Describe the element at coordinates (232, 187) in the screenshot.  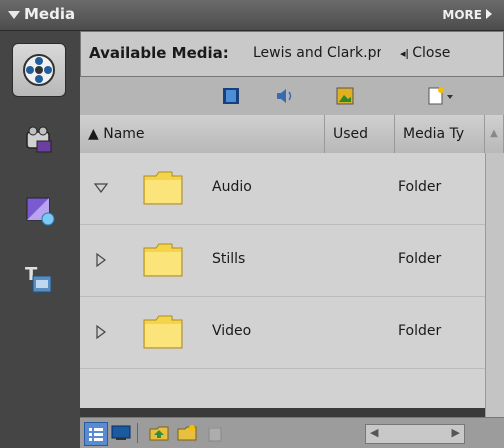
I see `item-name: Audio` at that location.